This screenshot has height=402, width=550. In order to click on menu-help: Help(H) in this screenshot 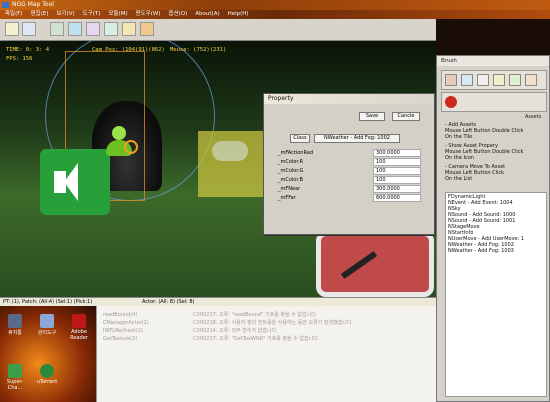, I will do `click(238, 14)`.